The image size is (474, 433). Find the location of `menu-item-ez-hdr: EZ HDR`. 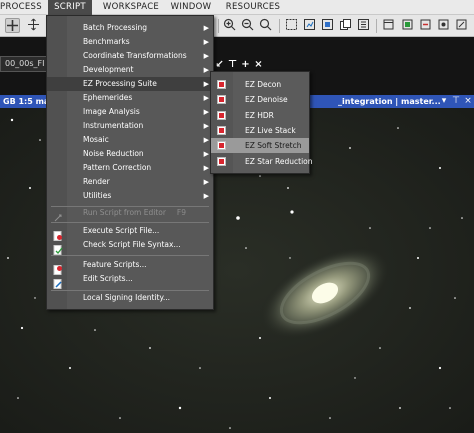

menu-item-ez-hdr: EZ HDR is located at coordinates (260, 115).